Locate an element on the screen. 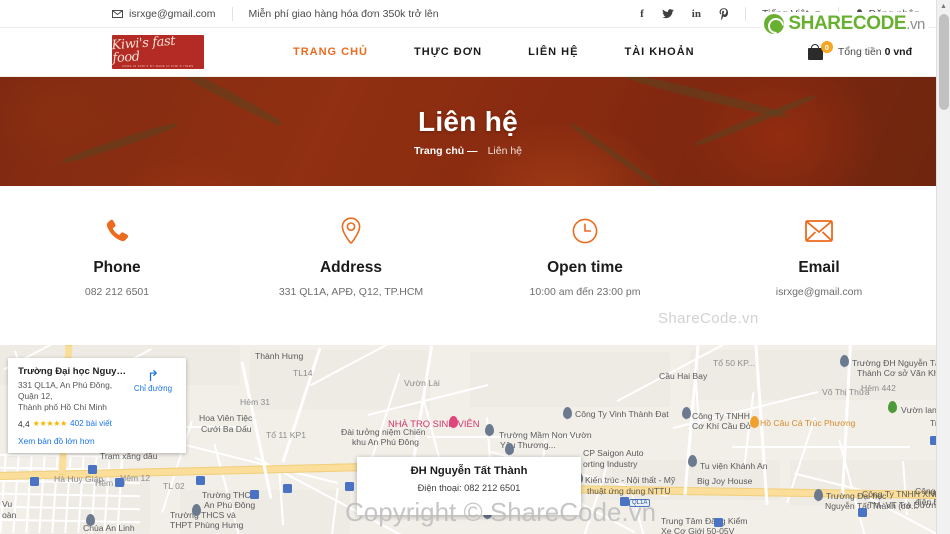 This screenshot has height=534, width=950. map-label: Hẻm 31 is located at coordinates (255, 402).